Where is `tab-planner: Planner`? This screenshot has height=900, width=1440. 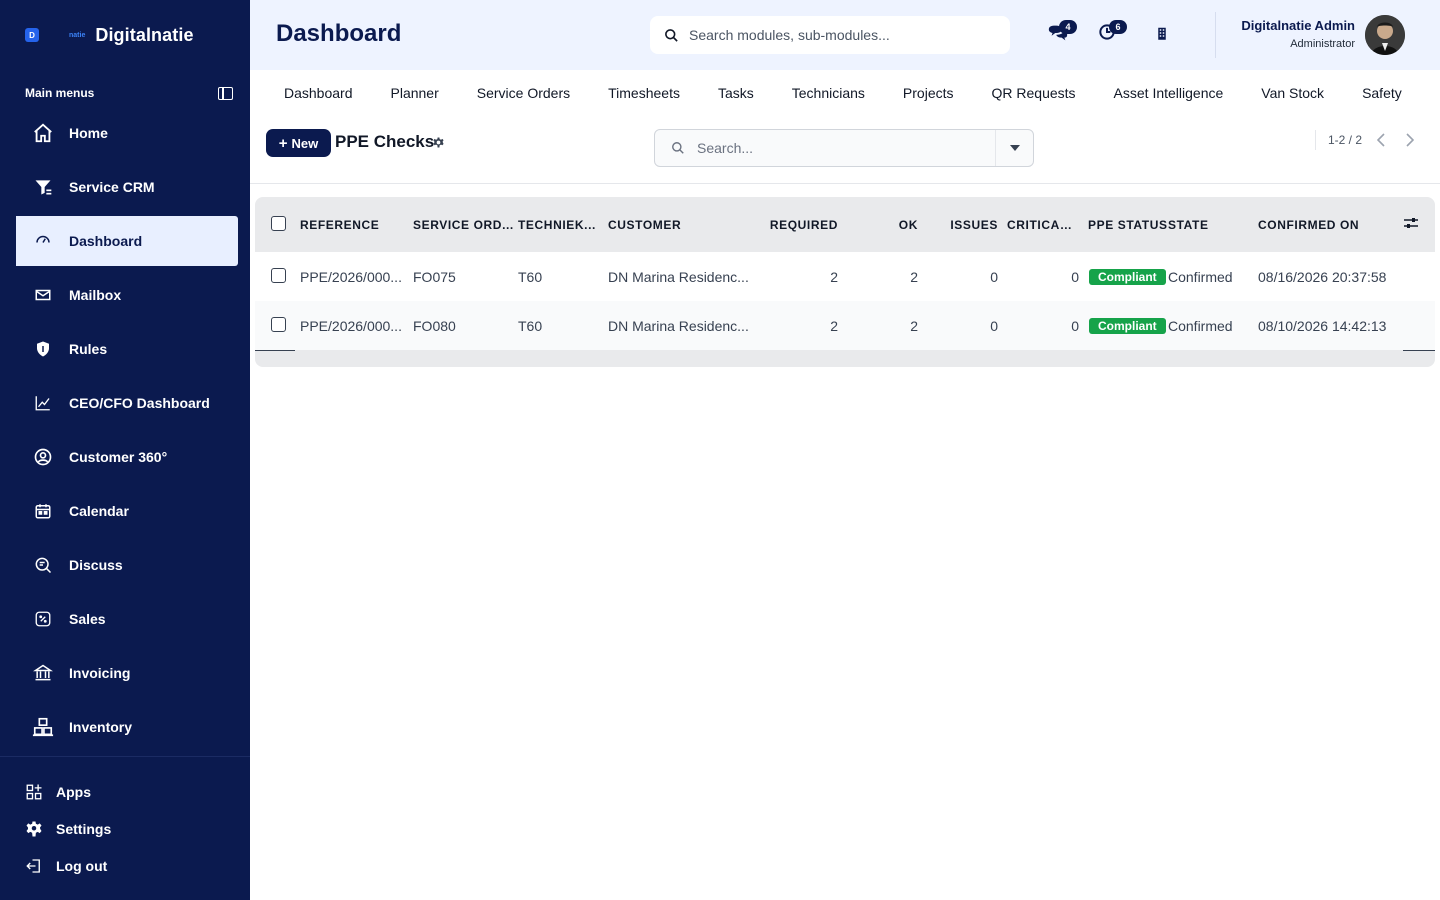
tab-planner: Planner is located at coordinates (415, 93).